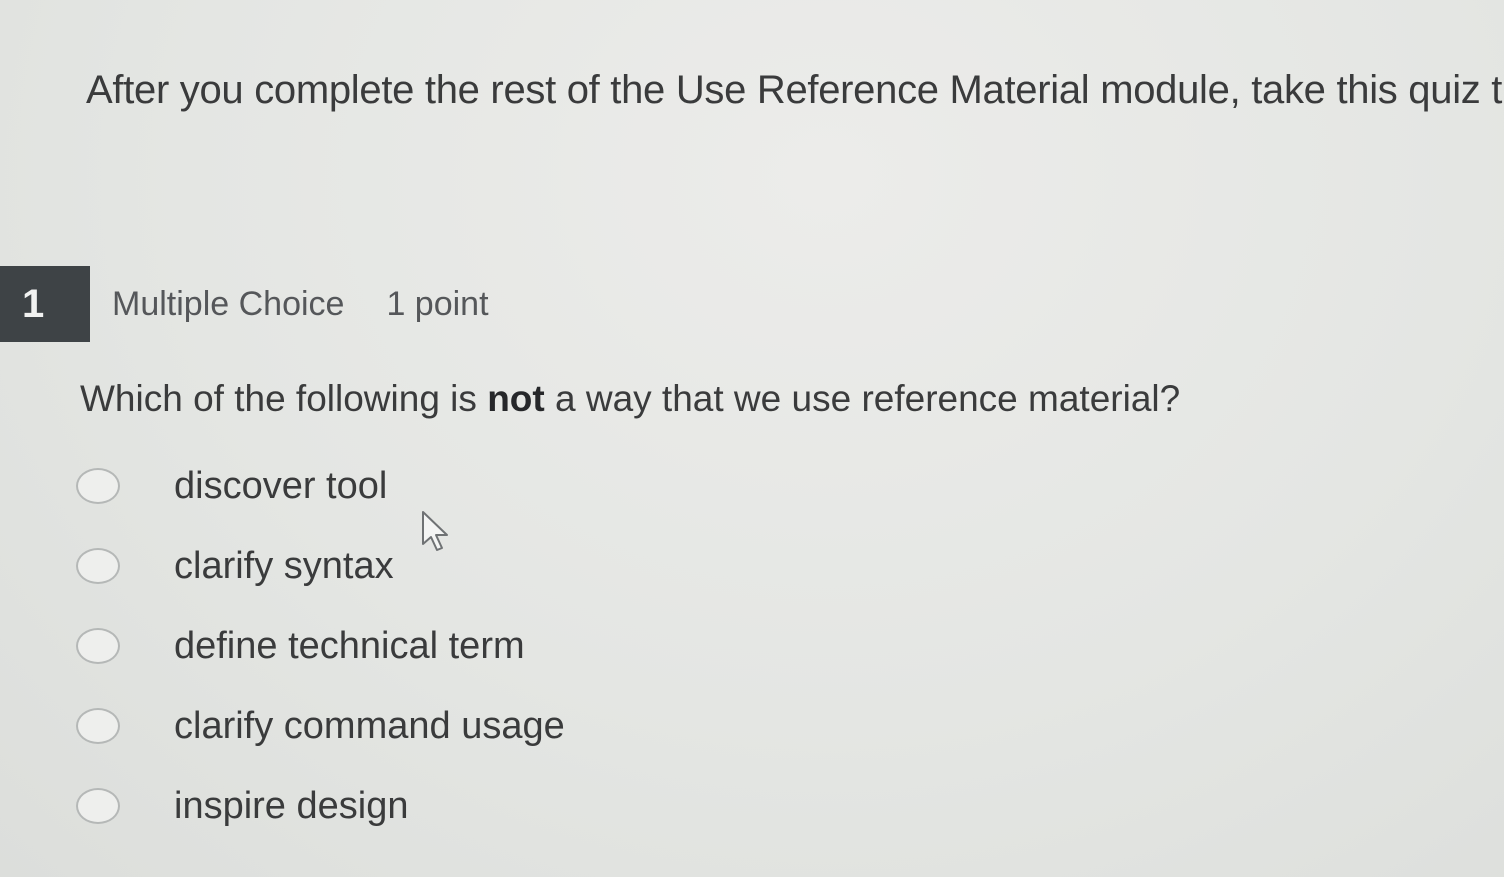 This screenshot has width=1504, height=877. Describe the element at coordinates (349, 646) in the screenshot. I see `answer-option-label: deﬁne technical term` at that location.